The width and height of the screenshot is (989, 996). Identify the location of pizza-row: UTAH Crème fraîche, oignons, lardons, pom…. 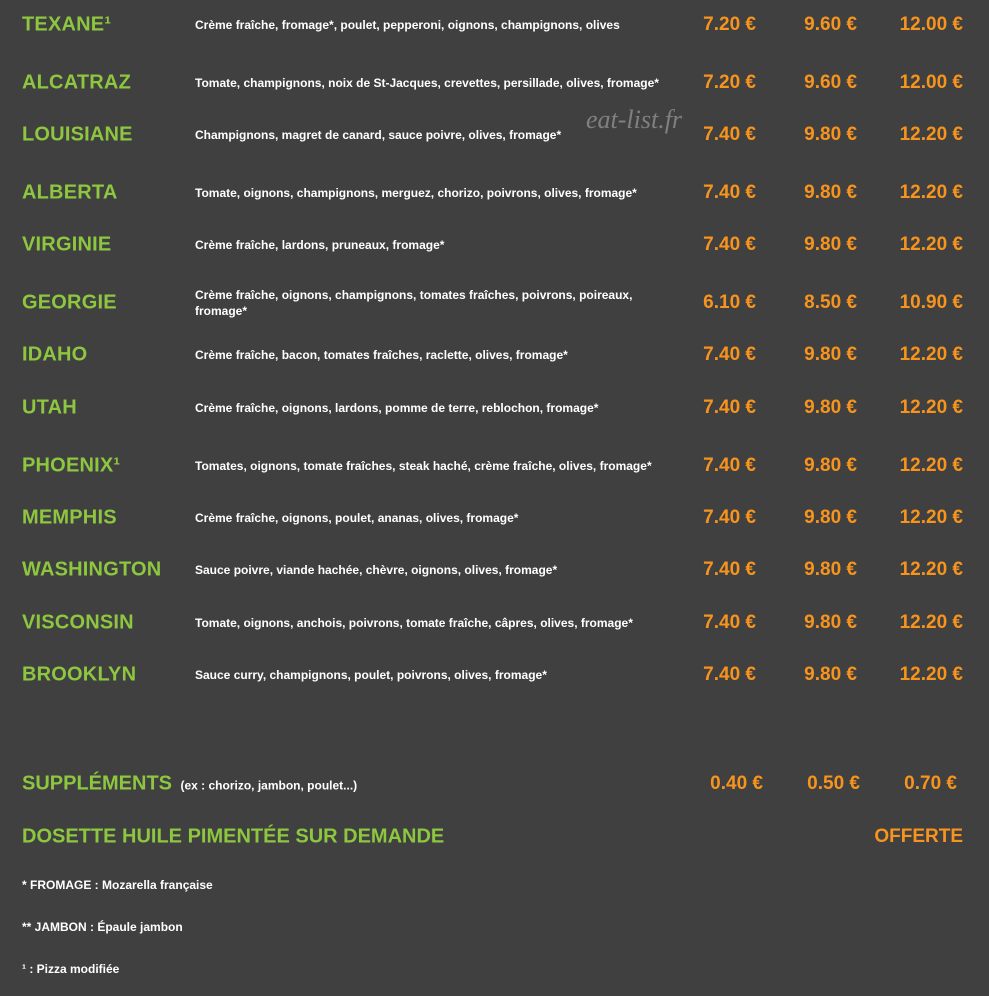
(494, 408).